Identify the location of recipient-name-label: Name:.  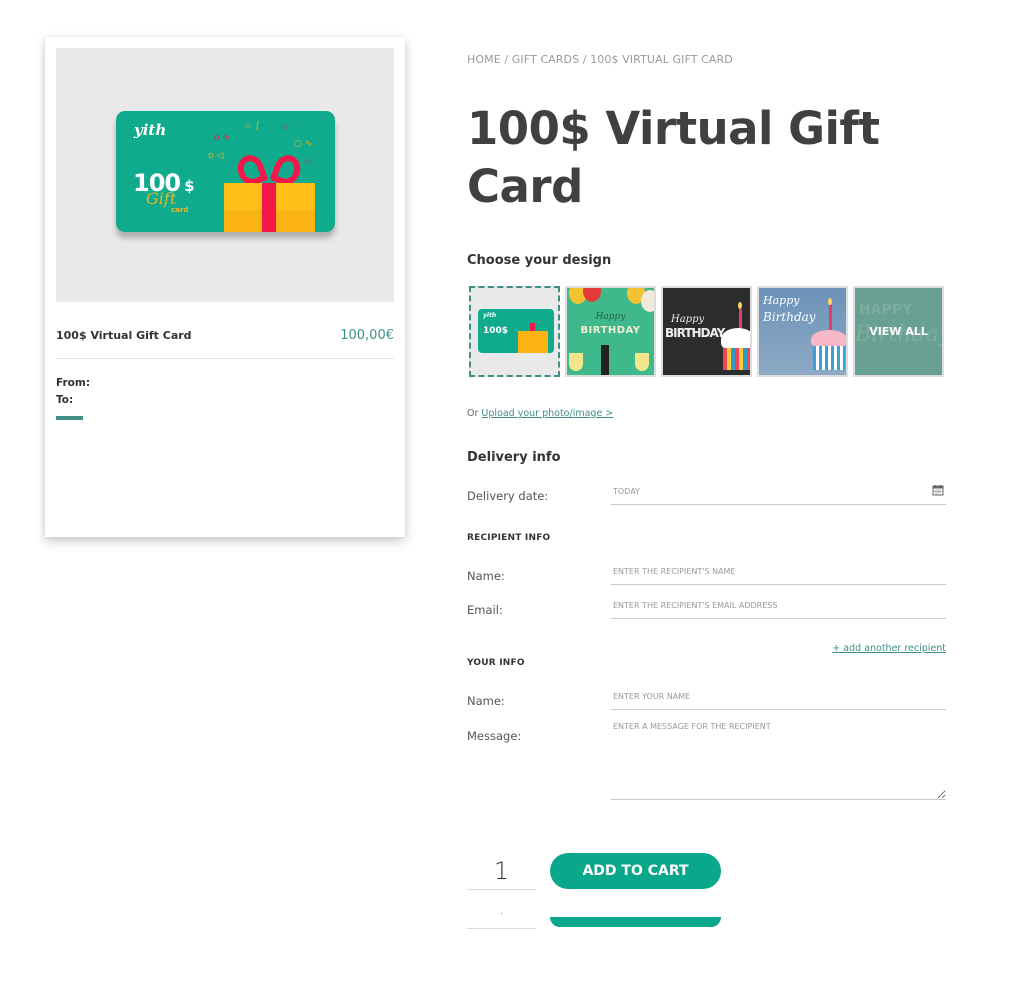
(486, 576).